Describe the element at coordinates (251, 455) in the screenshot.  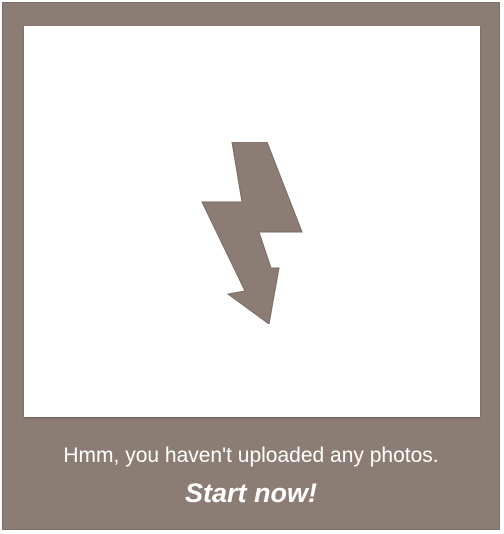
I see `empty-state-message: Hmm, you haven't uploaded any photos.` at that location.